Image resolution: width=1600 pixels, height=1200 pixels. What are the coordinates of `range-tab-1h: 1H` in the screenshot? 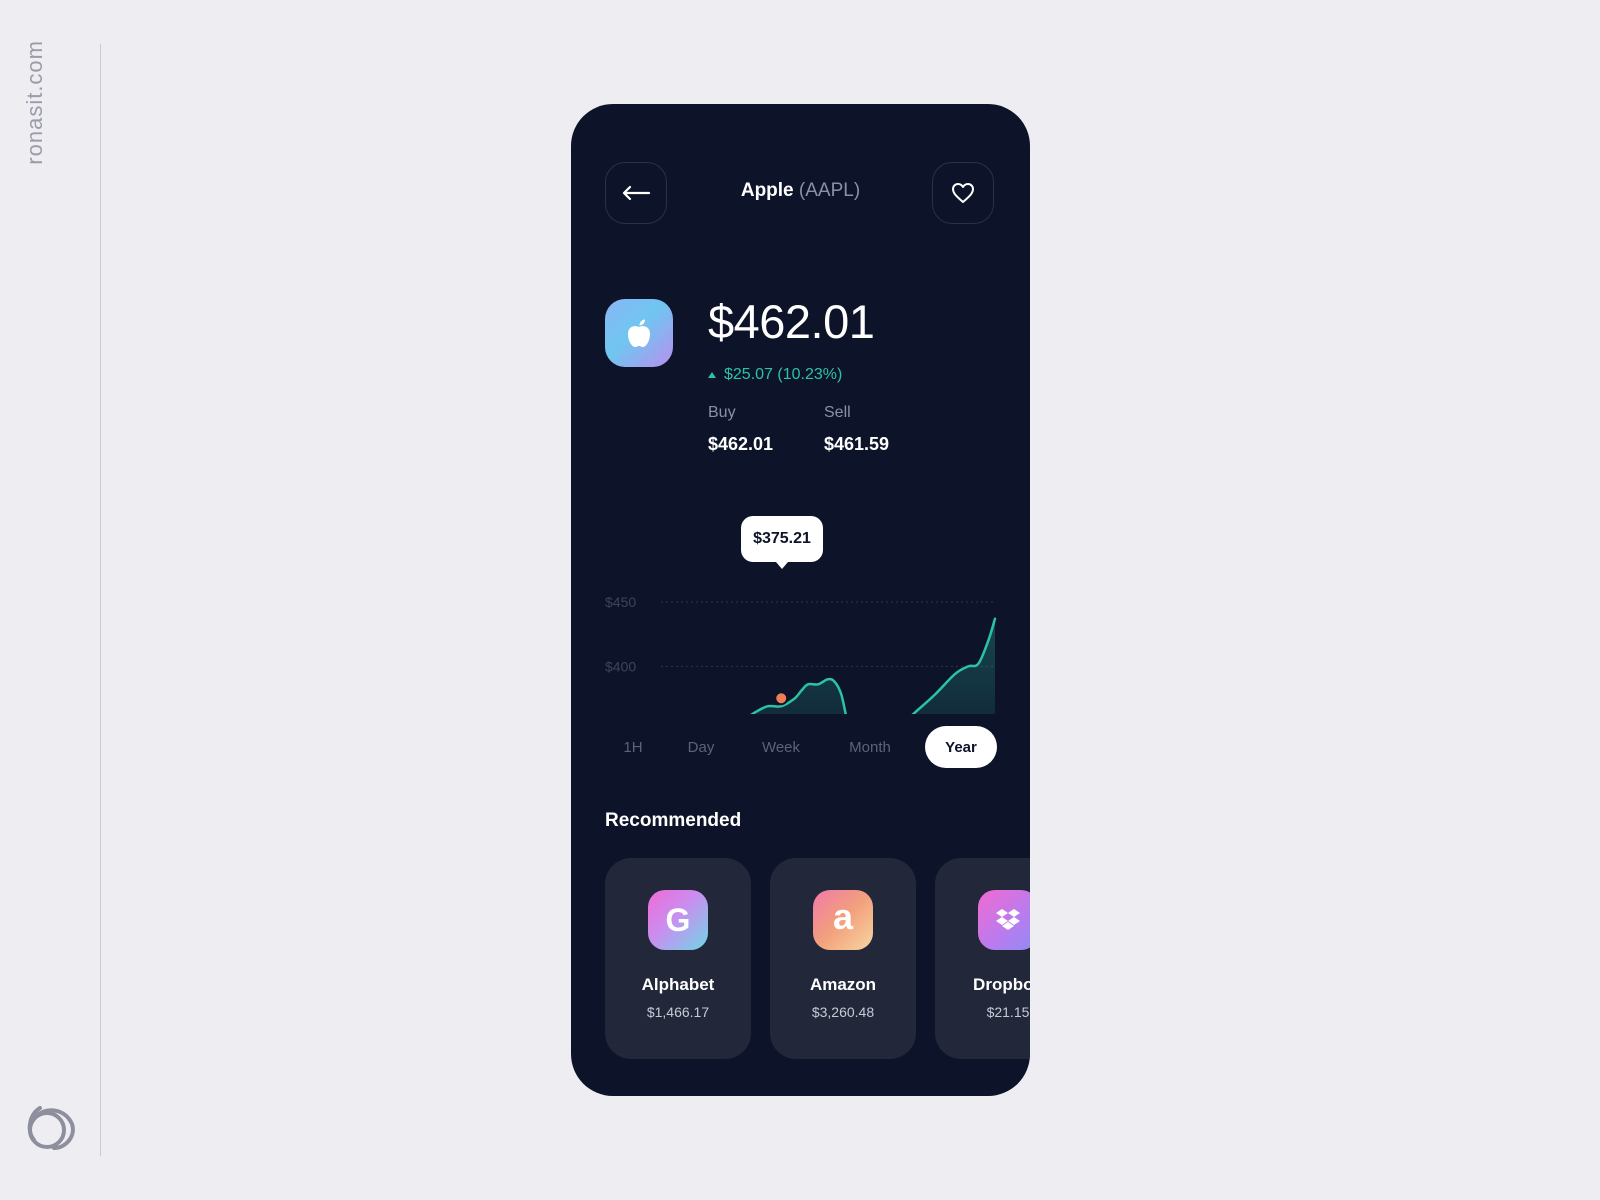 It's located at (633, 747).